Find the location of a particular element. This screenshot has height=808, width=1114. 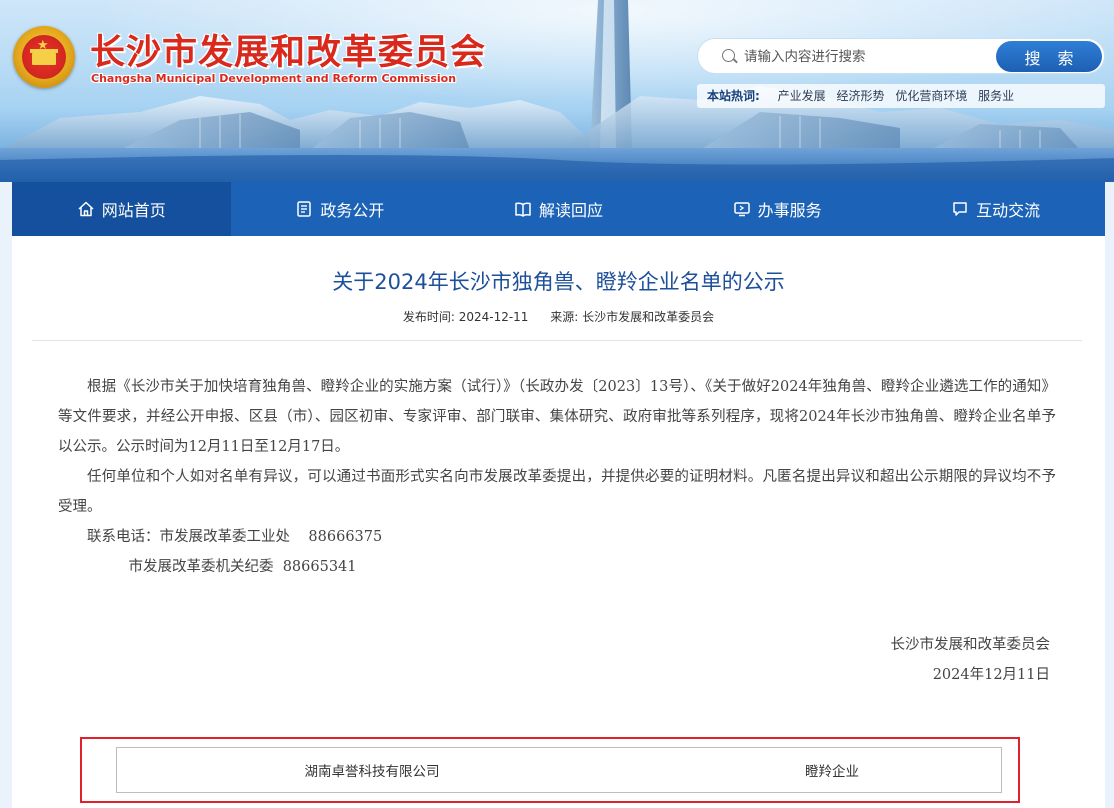

company-table-row: 湖南卓誉科技有限公司 瞪羚企业 is located at coordinates (559, 770).